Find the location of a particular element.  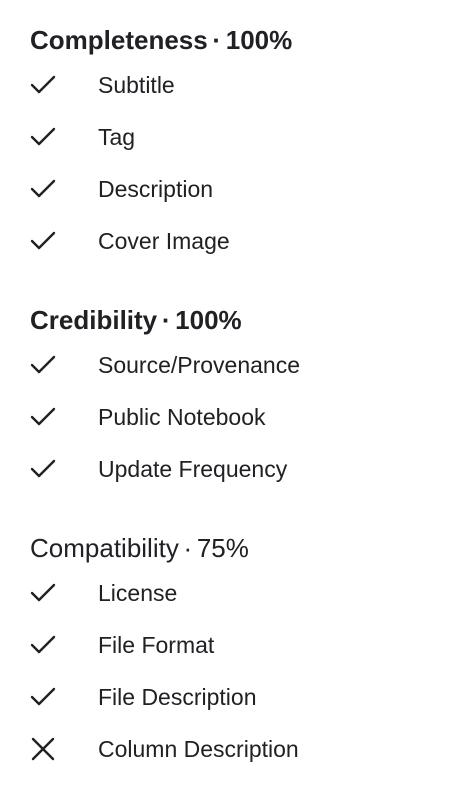

checklist-item-label: File Description is located at coordinates (177, 697).